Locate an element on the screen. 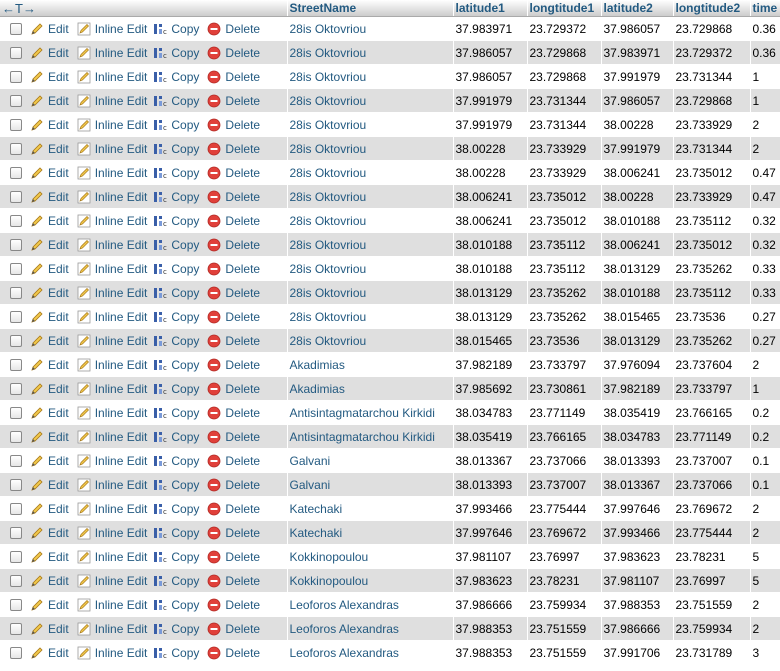 The width and height of the screenshot is (780, 671). cell-latitude1: 38.015465 is located at coordinates (490, 340).